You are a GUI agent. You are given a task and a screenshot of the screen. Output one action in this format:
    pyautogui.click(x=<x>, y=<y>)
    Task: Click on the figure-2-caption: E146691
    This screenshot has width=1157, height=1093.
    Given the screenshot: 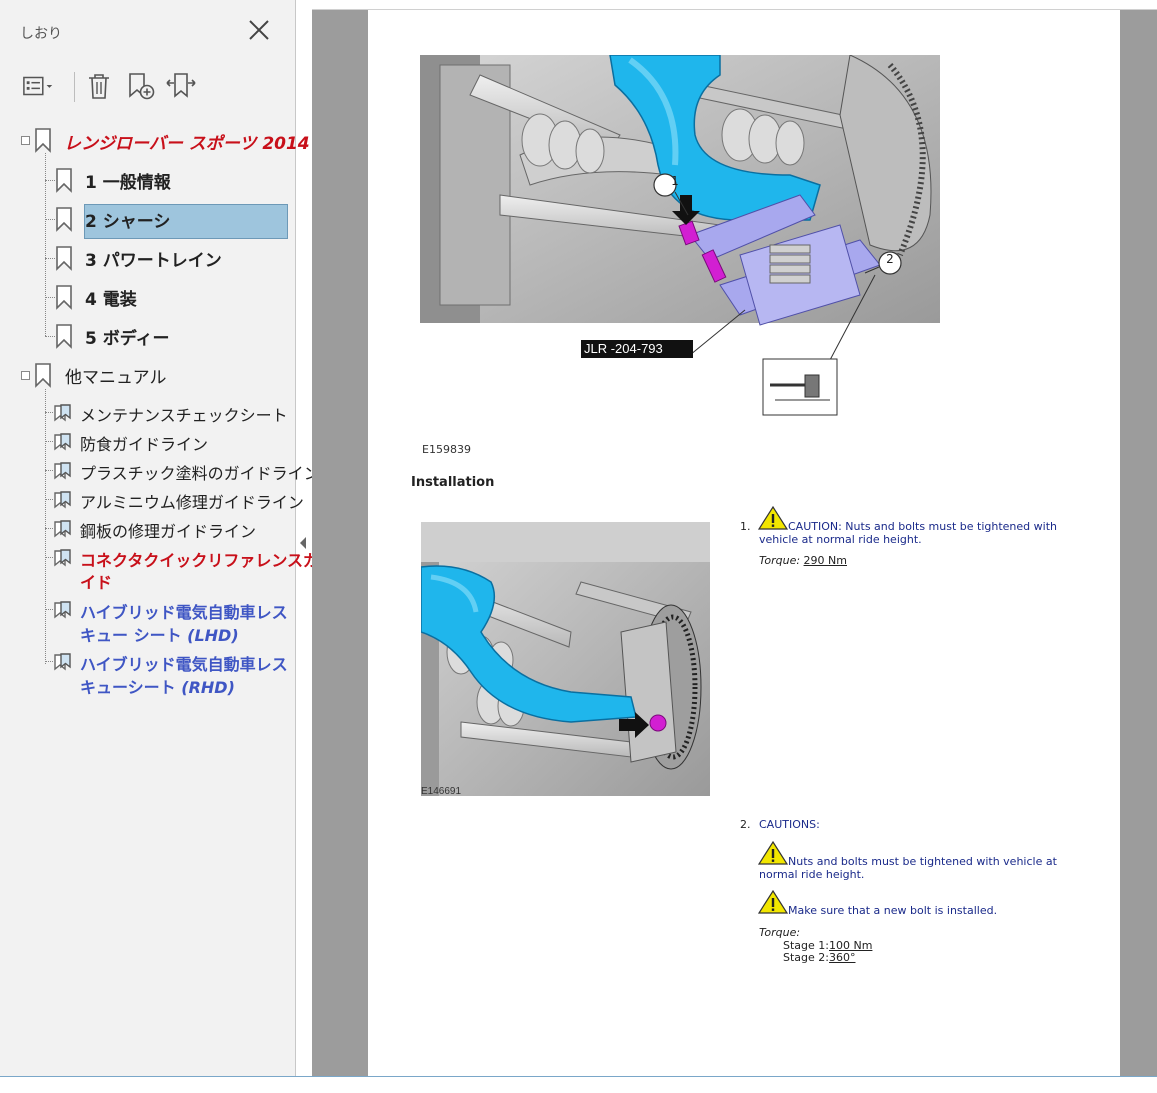 What is the action you would take?
    pyautogui.click(x=441, y=791)
    